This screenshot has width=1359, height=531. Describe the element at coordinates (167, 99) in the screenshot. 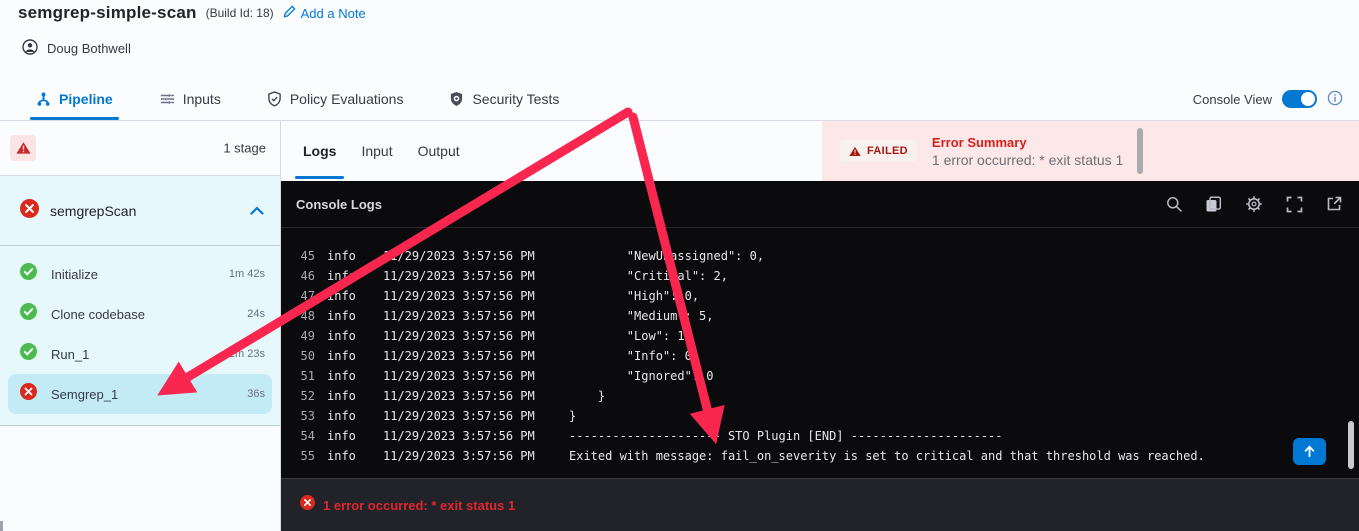

I see `inputs-icon` at that location.